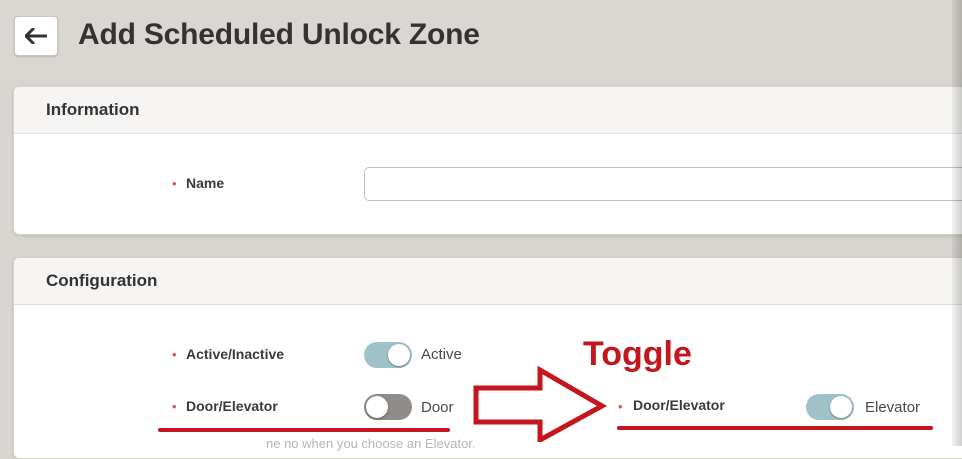  What do you see at coordinates (279, 34) in the screenshot?
I see `page-title: Add Scheduled Unlock Zone` at bounding box center [279, 34].